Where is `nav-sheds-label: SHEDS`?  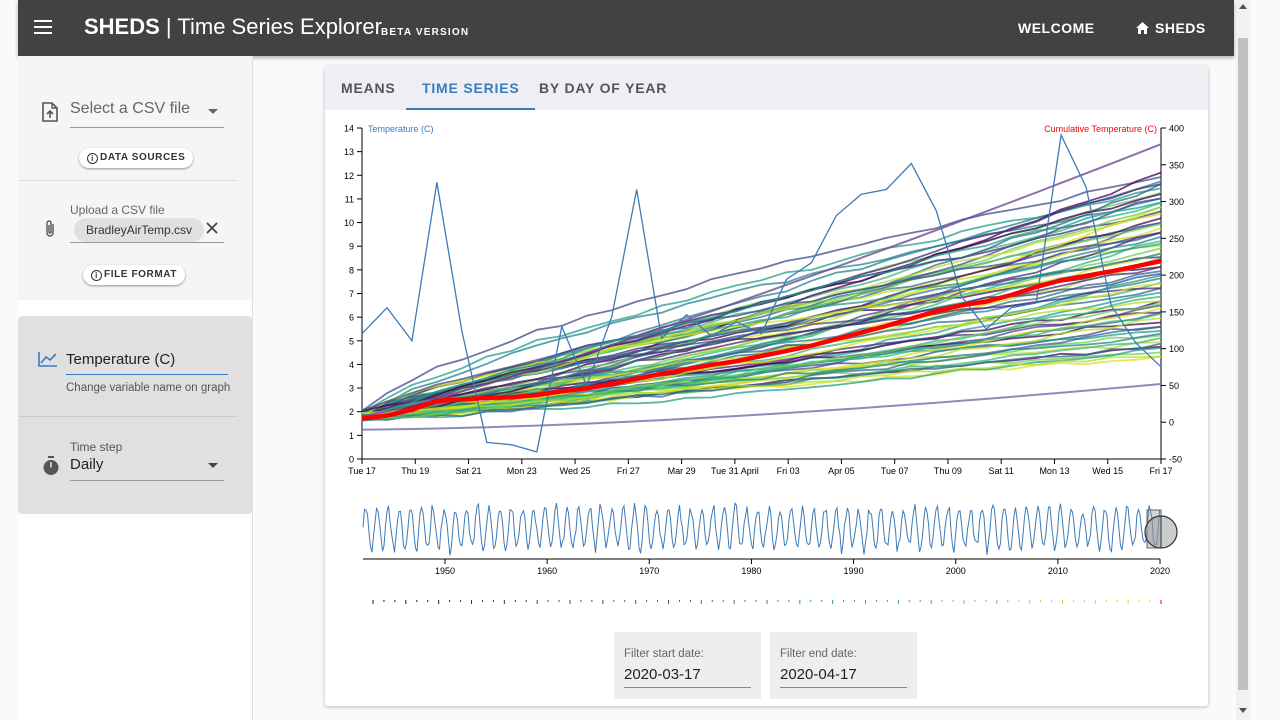 nav-sheds-label: SHEDS is located at coordinates (1180, 28).